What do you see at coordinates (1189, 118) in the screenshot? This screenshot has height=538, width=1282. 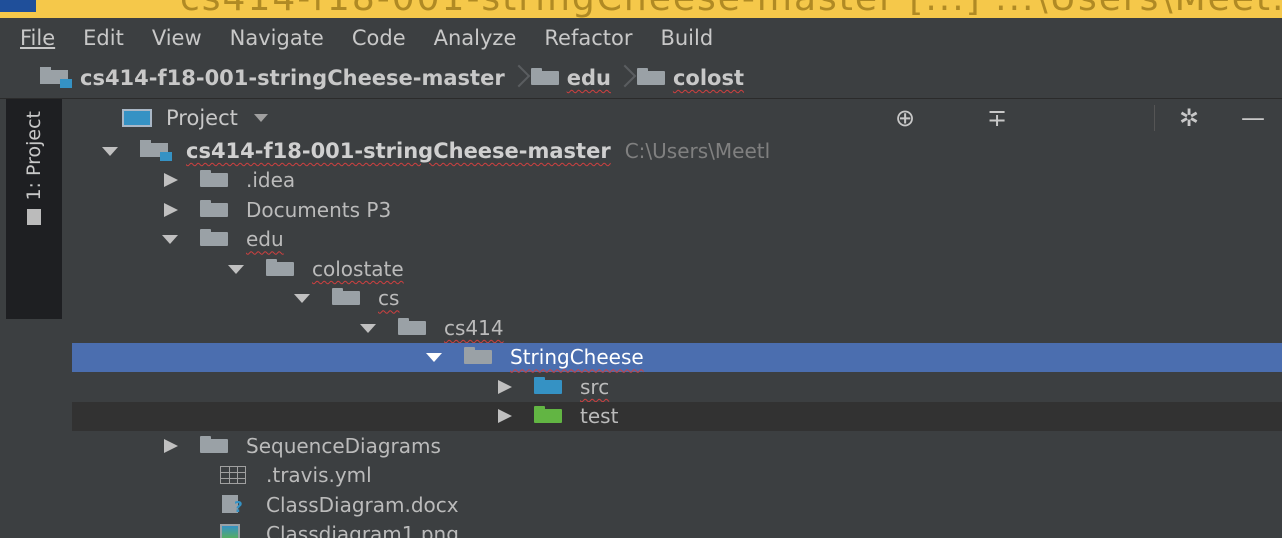 I see `gear-icon: ✲` at bounding box center [1189, 118].